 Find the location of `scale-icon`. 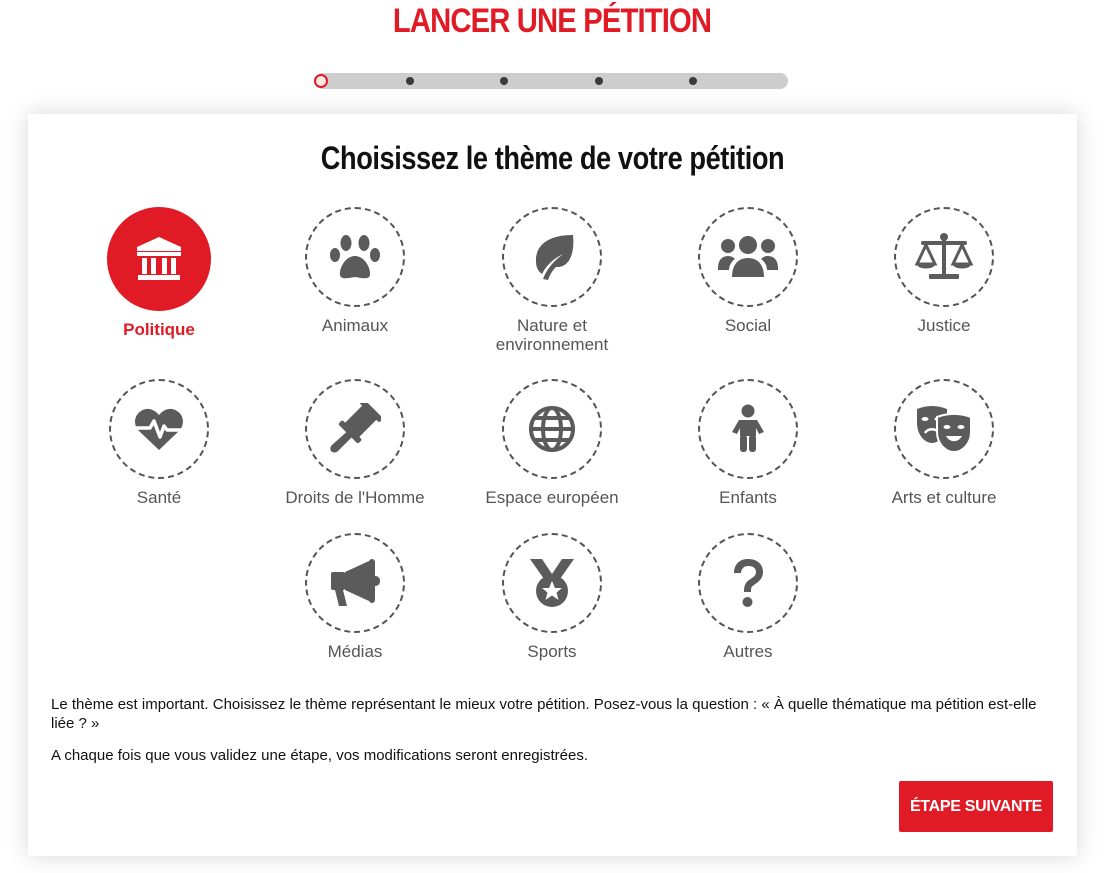

scale-icon is located at coordinates (944, 256).